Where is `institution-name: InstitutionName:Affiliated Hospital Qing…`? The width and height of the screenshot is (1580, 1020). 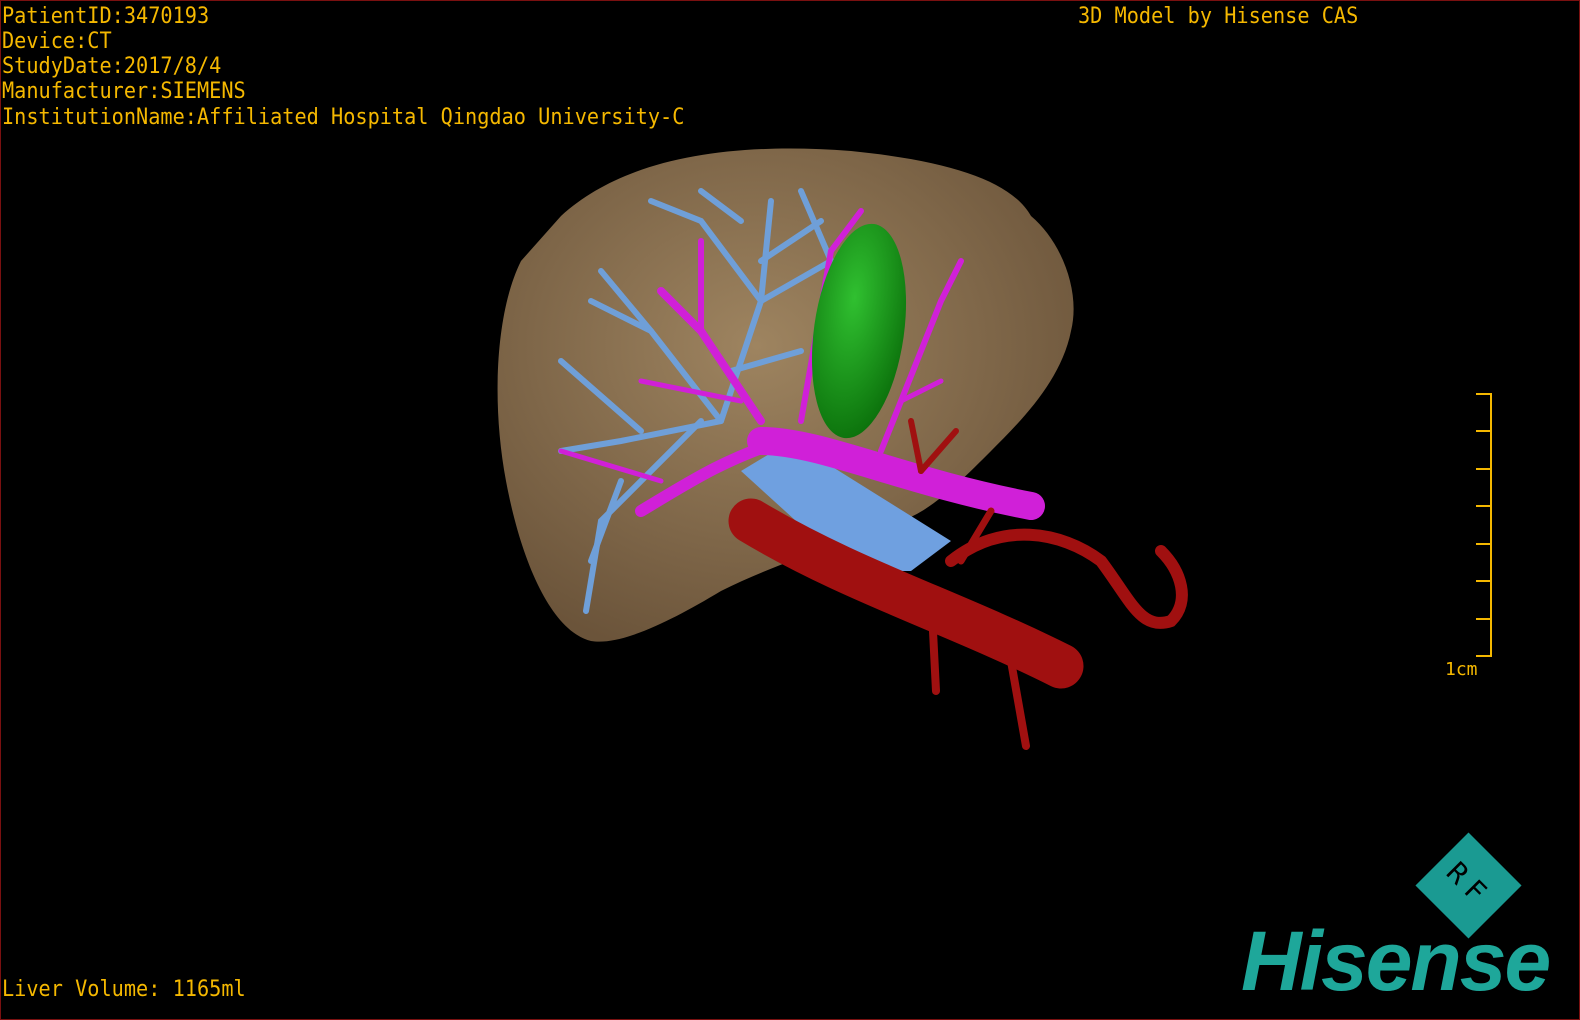 institution-name: InstitutionName:Affiliated Hospital Qing… is located at coordinates (343, 117).